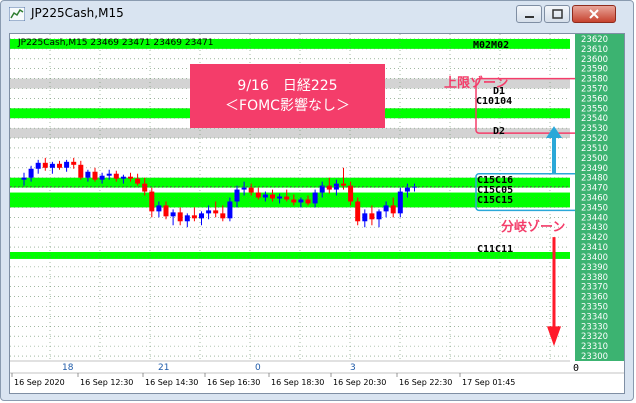  I want to click on annotation-box: 9/16 日経225 ＜FOMC影響なし＞, so click(287, 96).